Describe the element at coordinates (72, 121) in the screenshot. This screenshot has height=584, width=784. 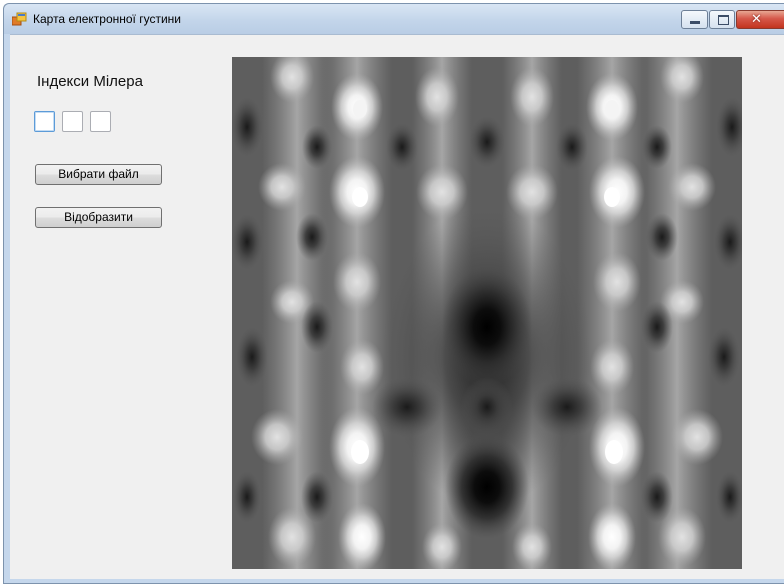
I see `miller-index-k-input` at that location.